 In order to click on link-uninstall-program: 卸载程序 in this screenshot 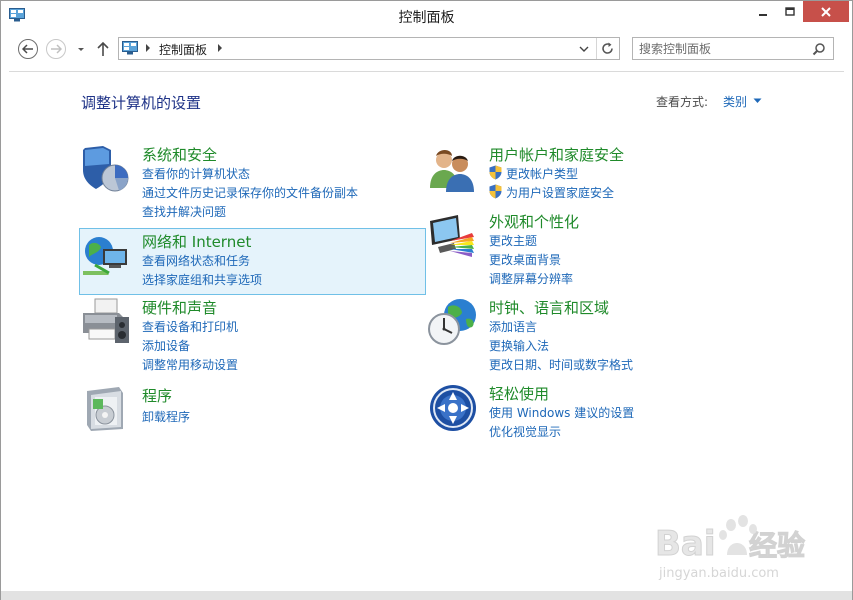, I will do `click(166, 416)`.